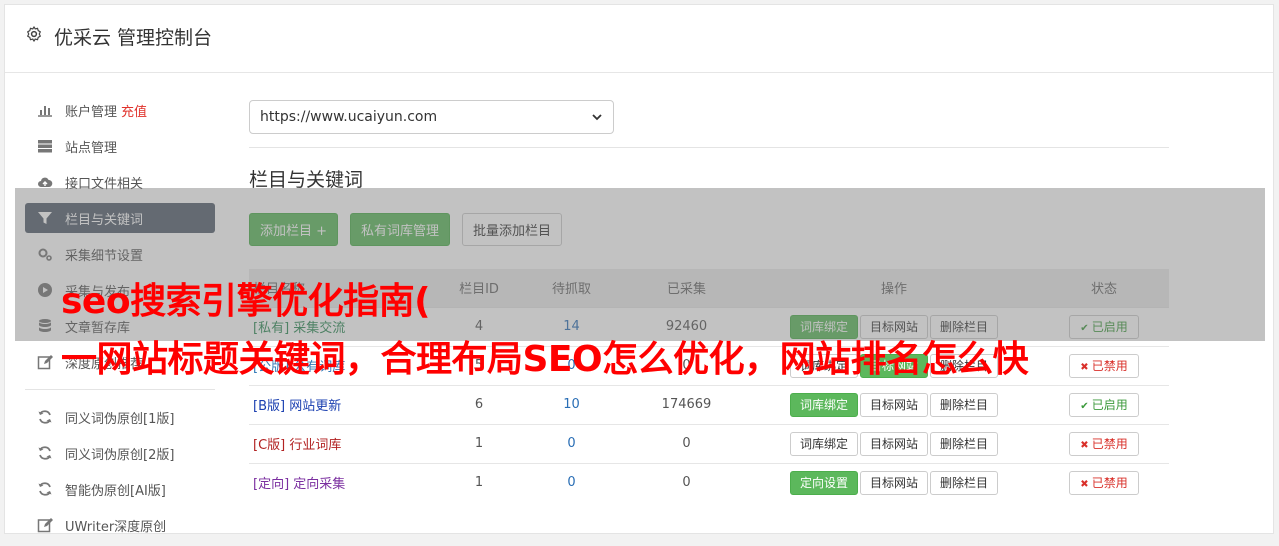 Image resolution: width=1279 pixels, height=546 pixels. What do you see at coordinates (269, 445) in the screenshot?
I see `column-tag: [C版]` at bounding box center [269, 445].